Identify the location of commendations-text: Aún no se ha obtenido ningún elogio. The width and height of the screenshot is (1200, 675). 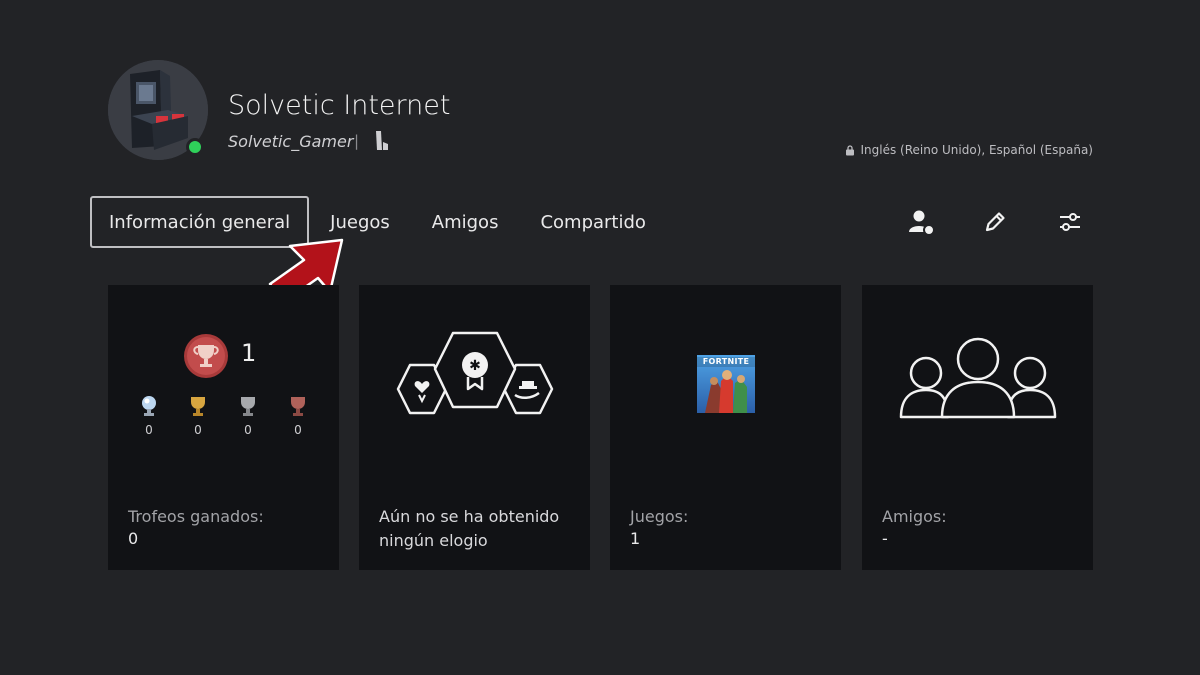
(469, 528).